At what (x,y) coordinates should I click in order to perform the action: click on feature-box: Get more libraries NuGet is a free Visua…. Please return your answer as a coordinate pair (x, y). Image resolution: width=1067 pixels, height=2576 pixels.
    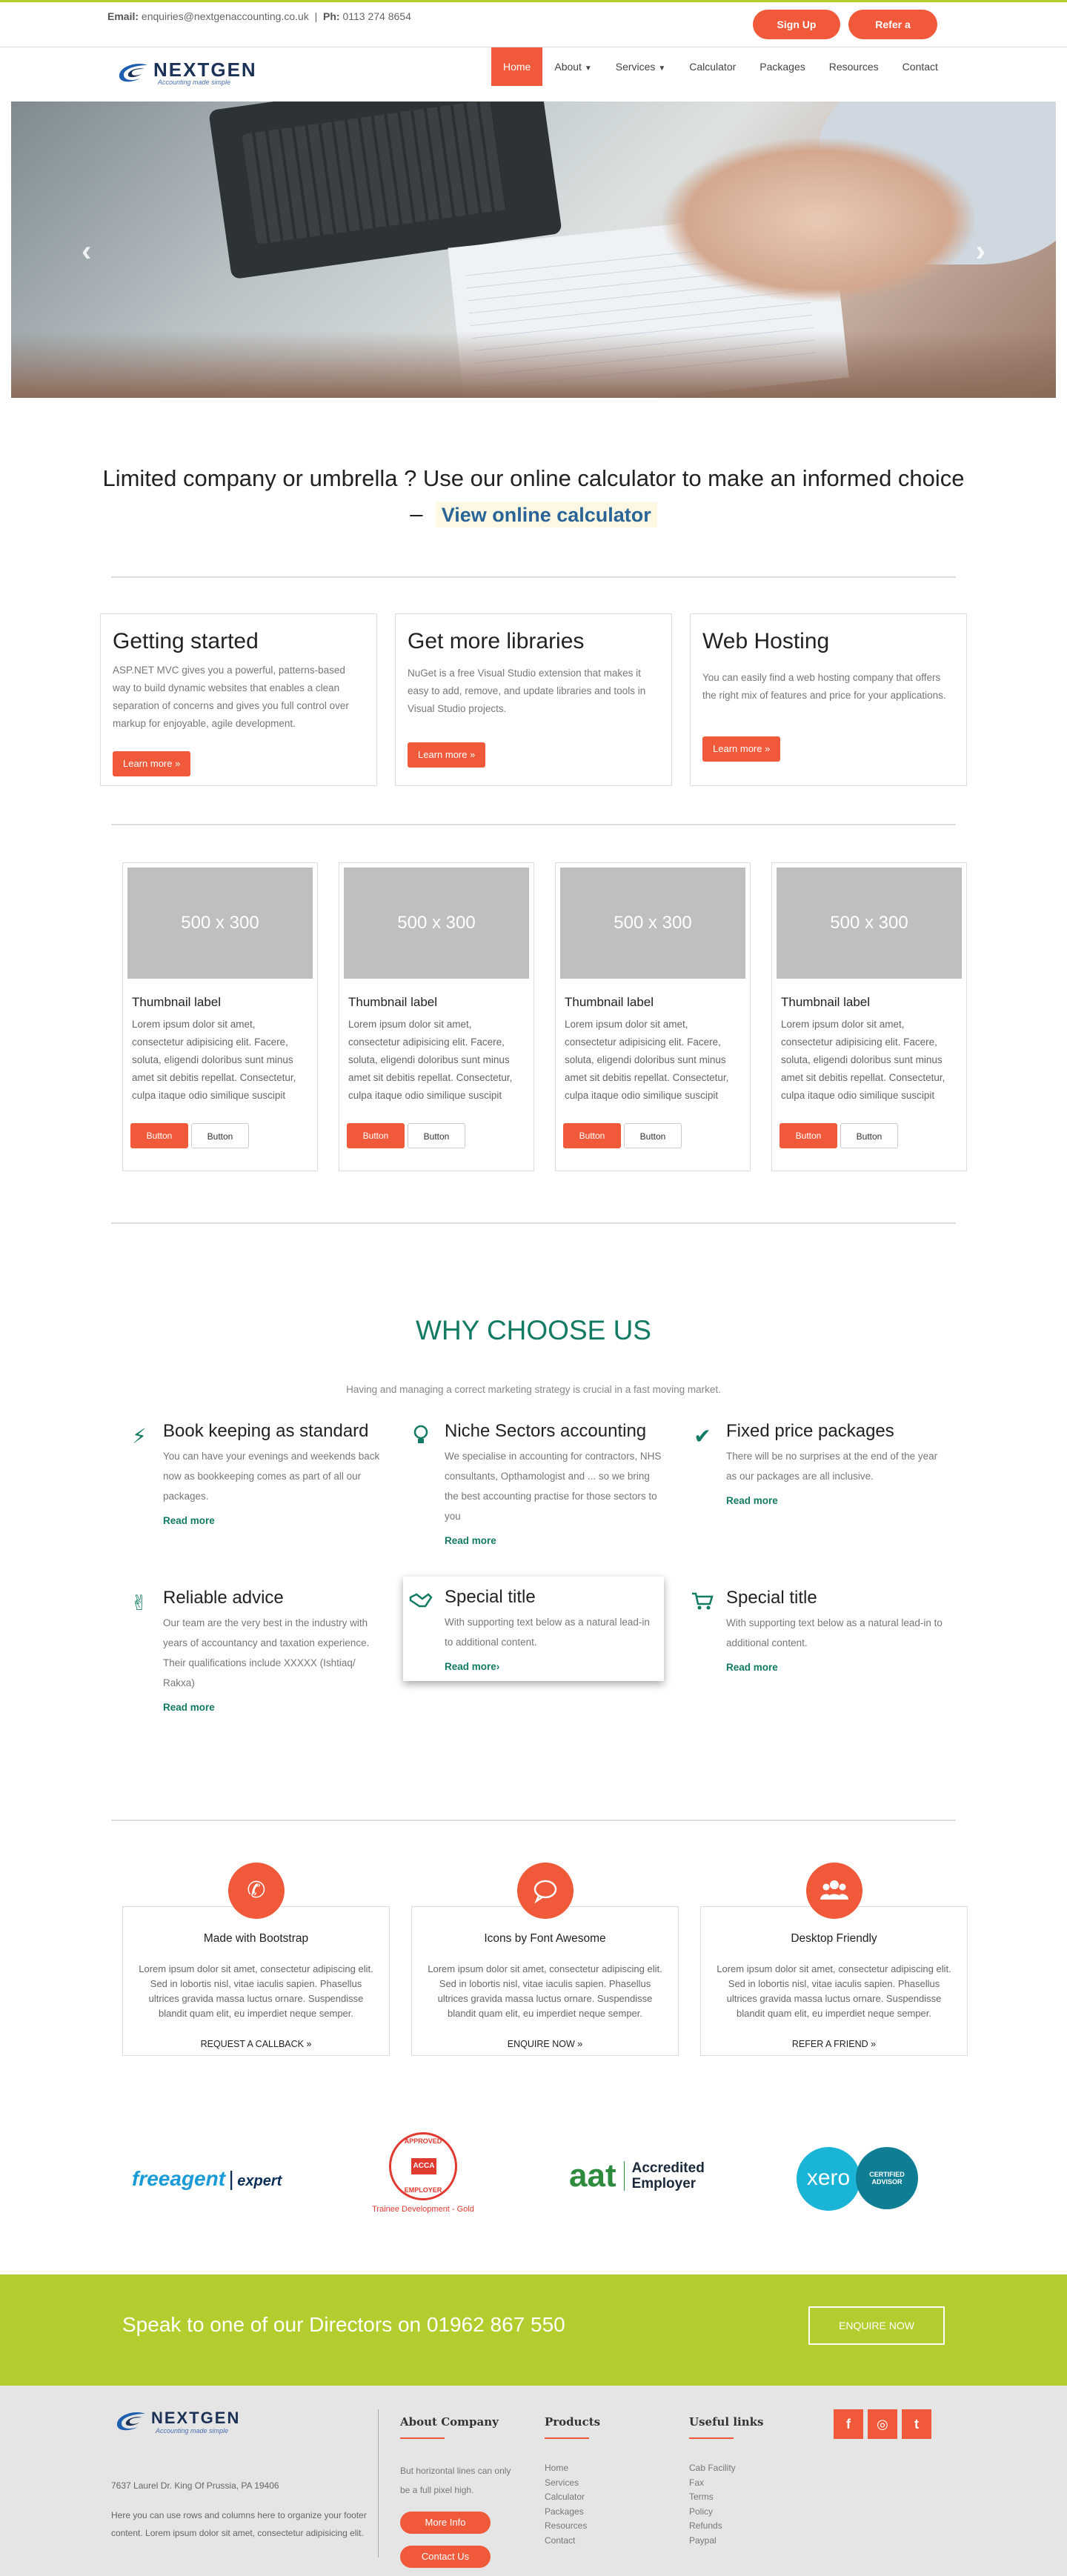
    Looking at the image, I should click on (533, 699).